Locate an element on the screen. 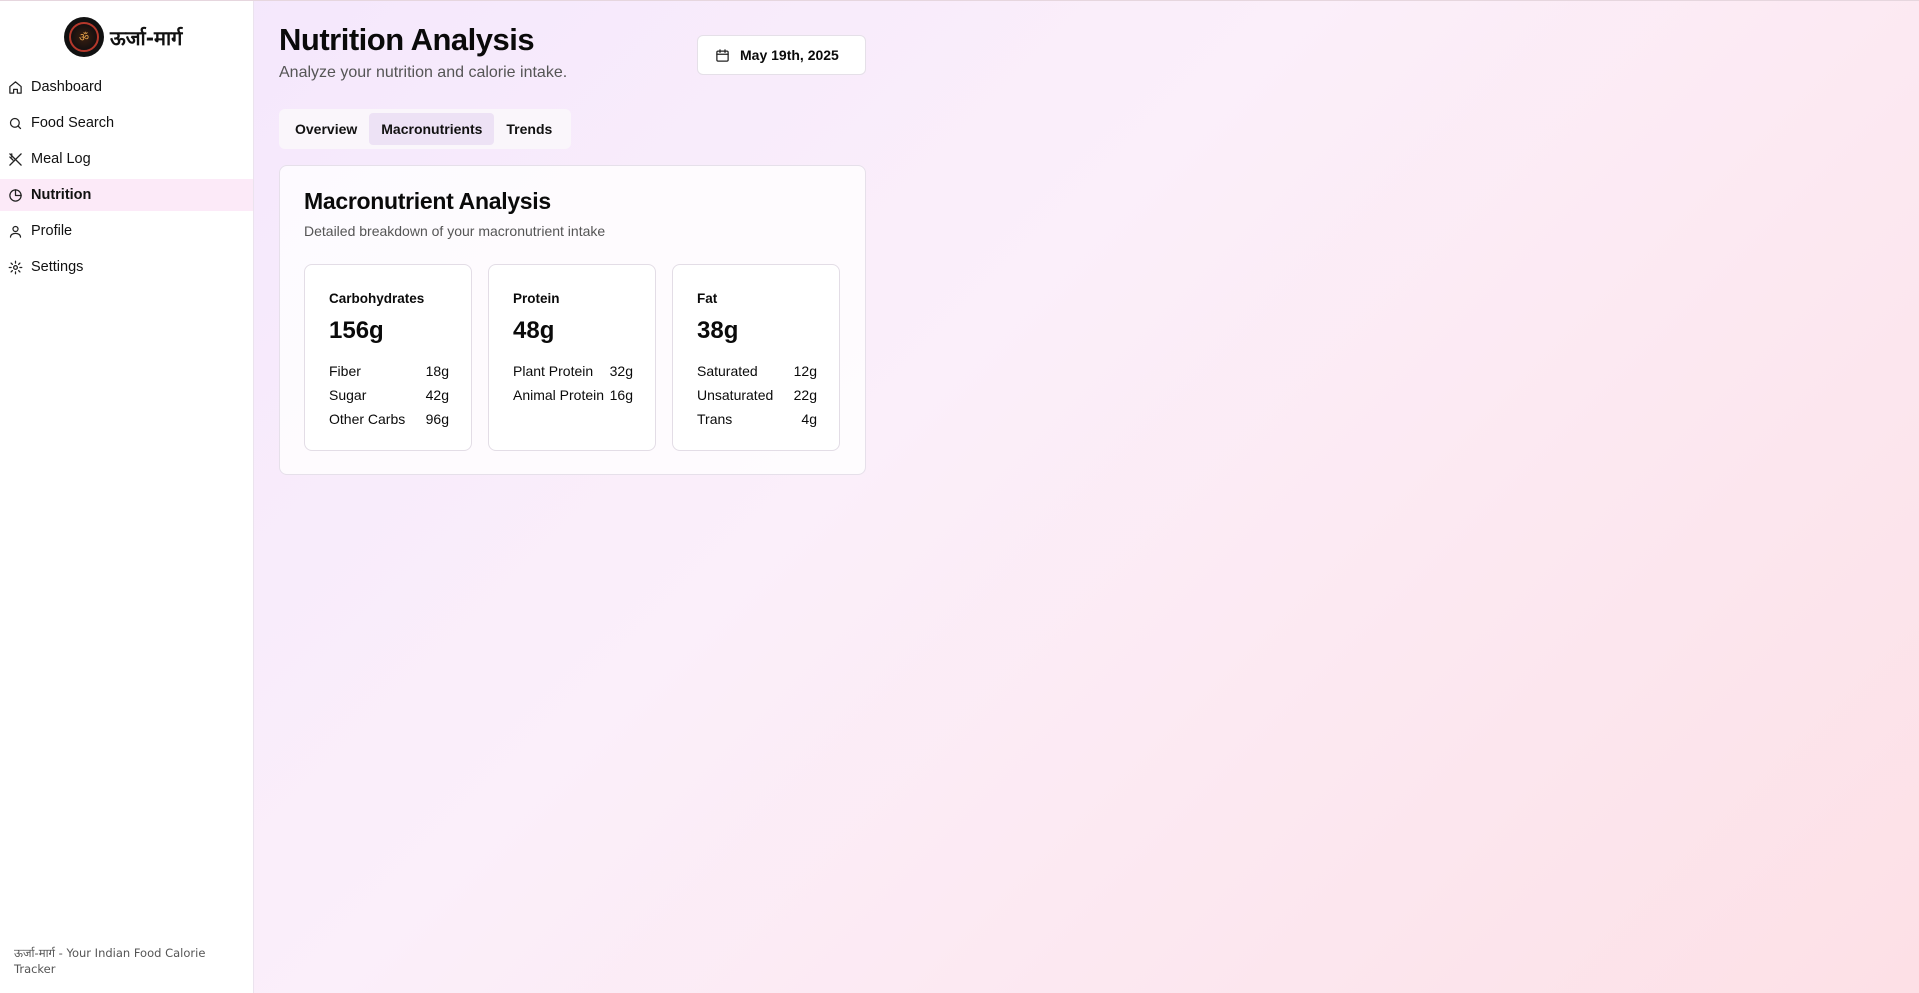  sidebar-item-label: Dashboard is located at coordinates (66, 87).